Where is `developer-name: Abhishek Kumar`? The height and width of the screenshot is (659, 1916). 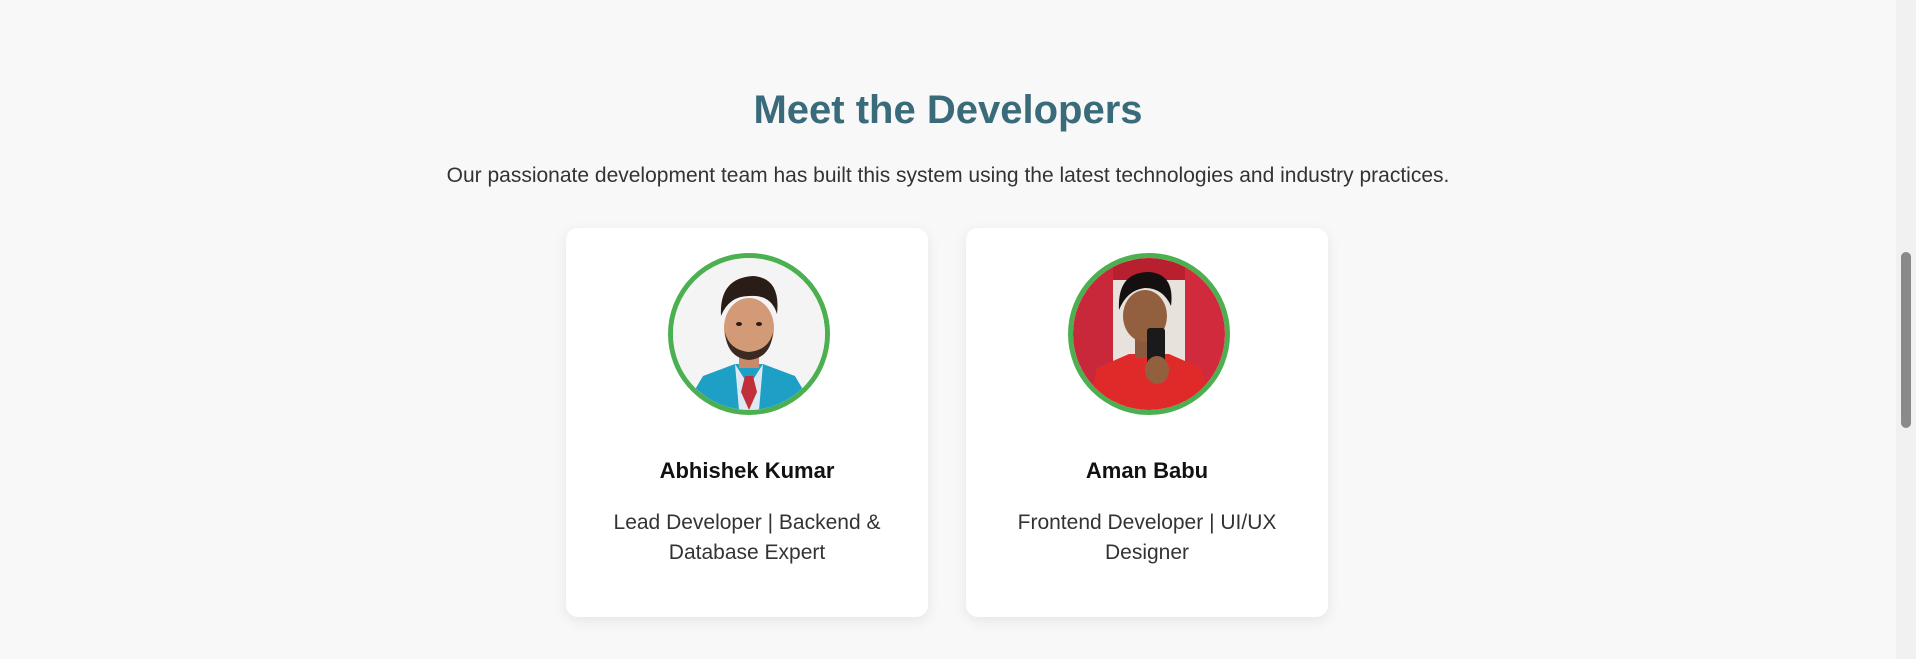 developer-name: Abhishek Kumar is located at coordinates (747, 470).